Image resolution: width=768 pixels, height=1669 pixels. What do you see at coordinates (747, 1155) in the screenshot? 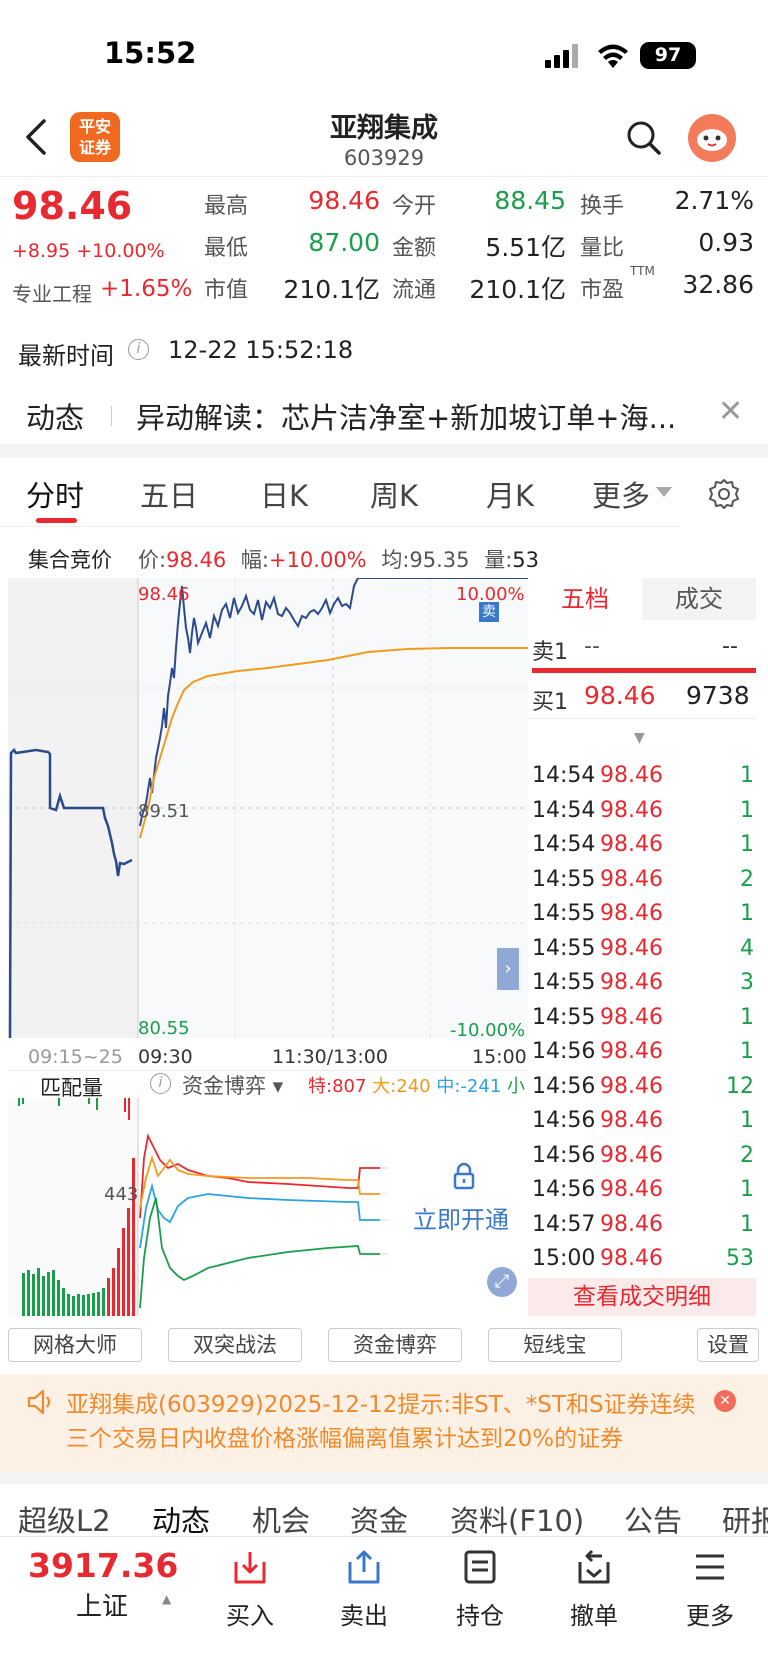
I see `tick-volume: 2` at bounding box center [747, 1155].